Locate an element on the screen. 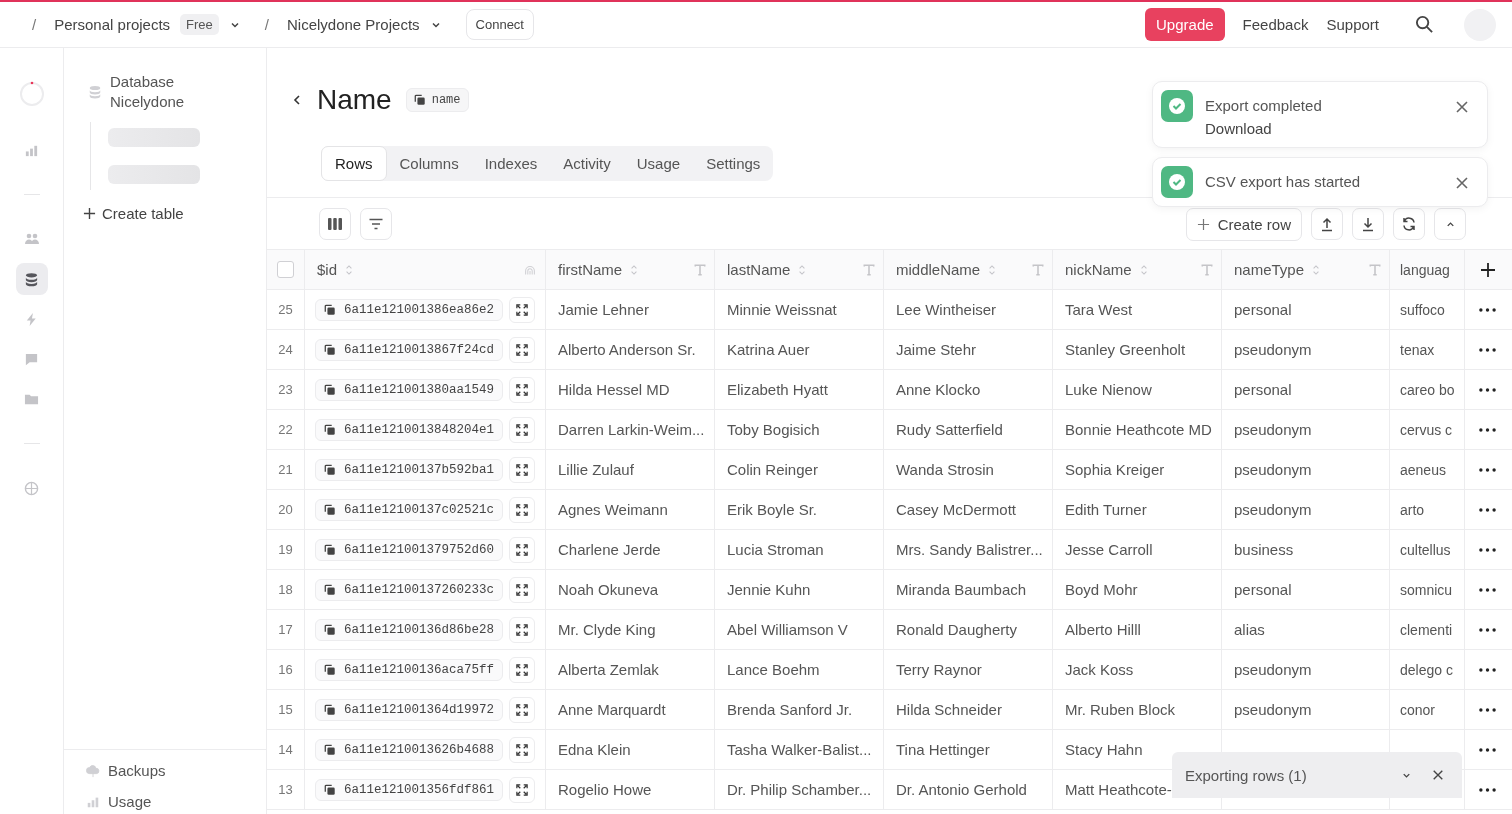 The image size is (1512, 814). download-link: Download is located at coordinates (1324, 128).